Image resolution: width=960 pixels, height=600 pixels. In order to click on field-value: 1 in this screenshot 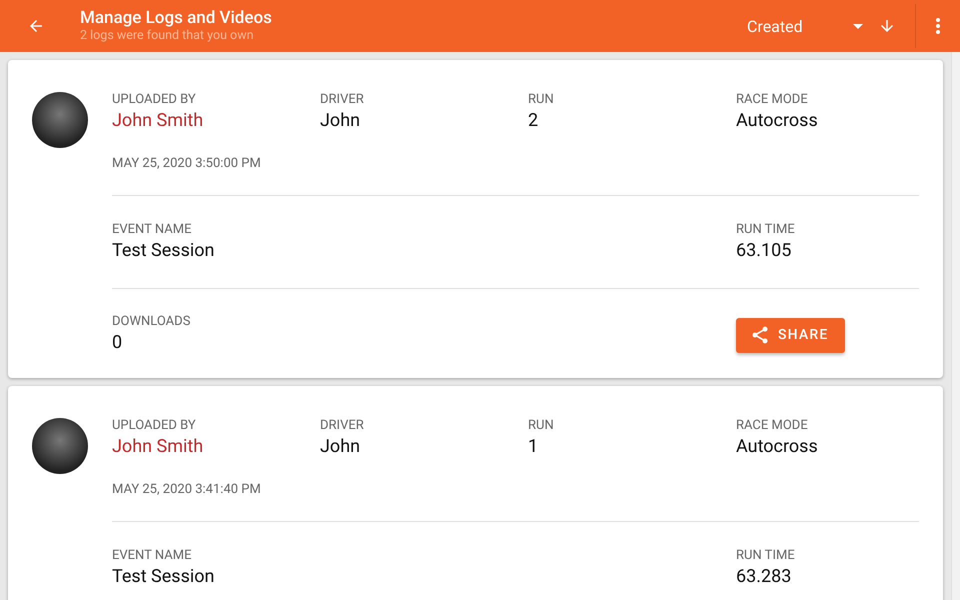, I will do `click(534, 447)`.